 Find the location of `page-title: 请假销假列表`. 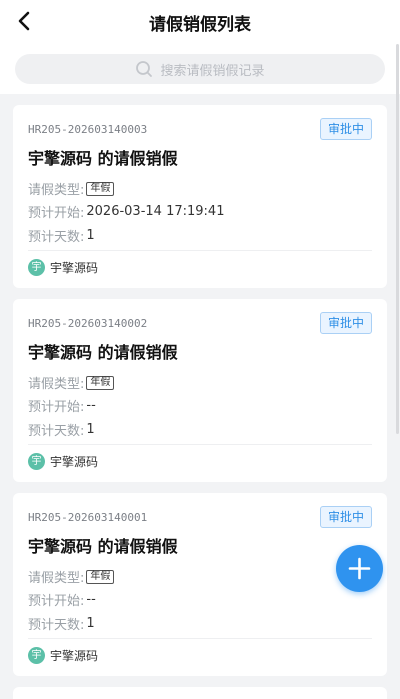

page-title: 请假销假列表 is located at coordinates (200, 25).